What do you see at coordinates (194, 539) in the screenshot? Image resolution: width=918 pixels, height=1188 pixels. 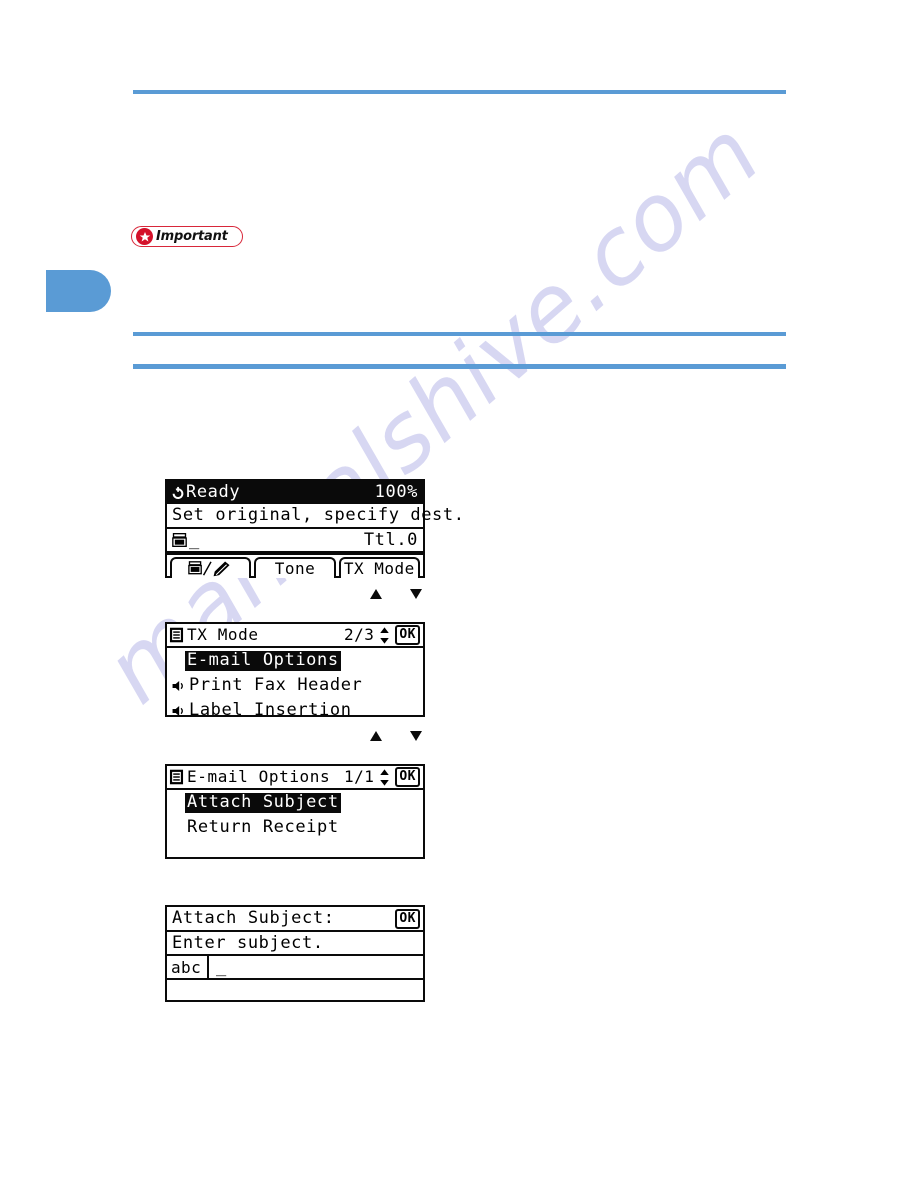 I see `destination-cursor: _` at bounding box center [194, 539].